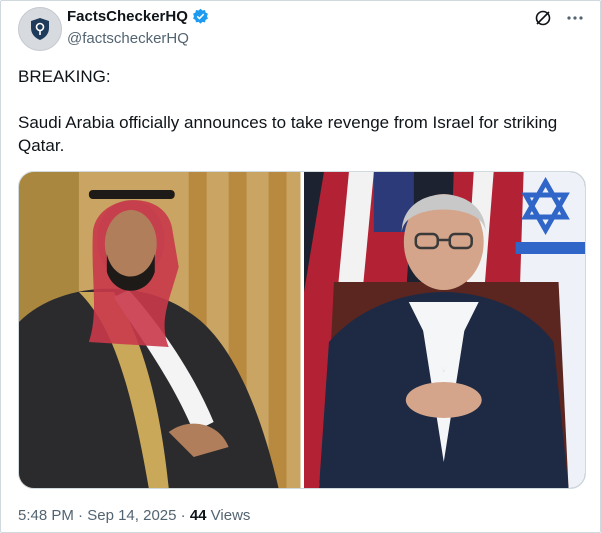  What do you see at coordinates (543, 18) in the screenshot?
I see `grok-icon` at bounding box center [543, 18].